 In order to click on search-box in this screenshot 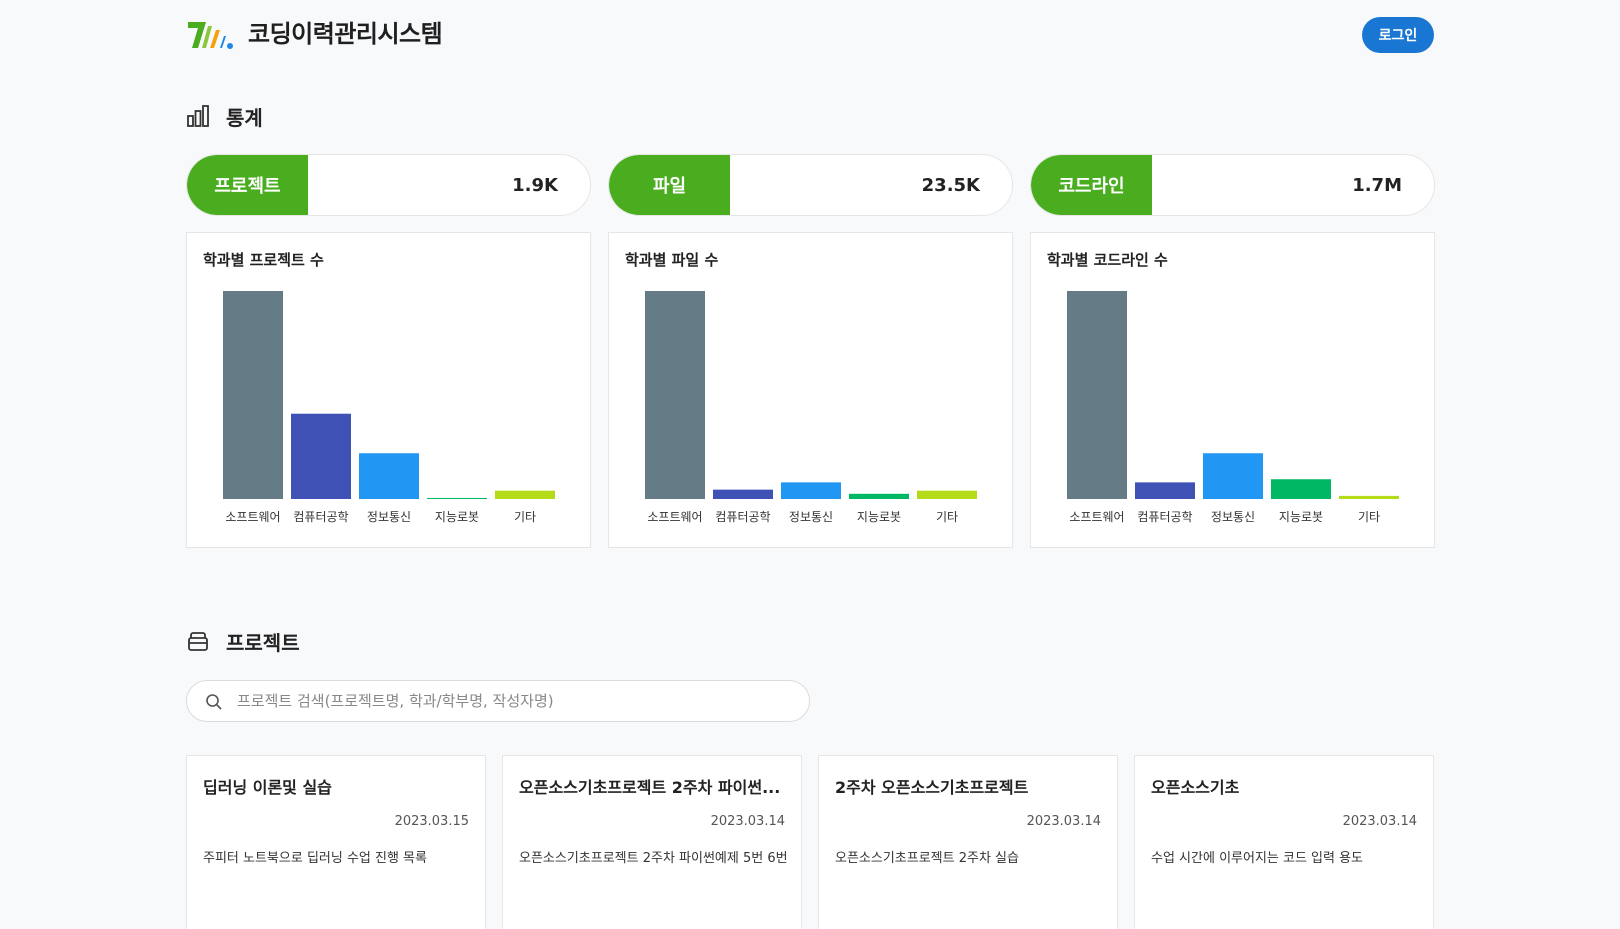, I will do `click(498, 701)`.